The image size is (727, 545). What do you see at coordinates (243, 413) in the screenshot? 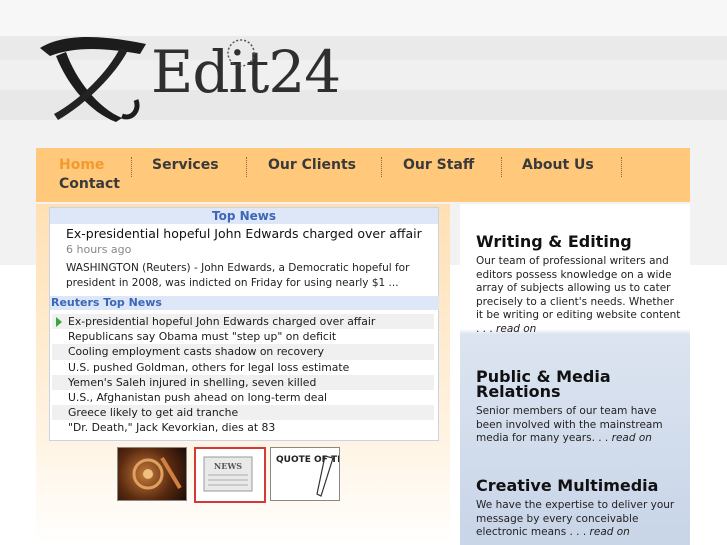
I see `headline-item: Greece likely to get aid tranche` at bounding box center [243, 413].